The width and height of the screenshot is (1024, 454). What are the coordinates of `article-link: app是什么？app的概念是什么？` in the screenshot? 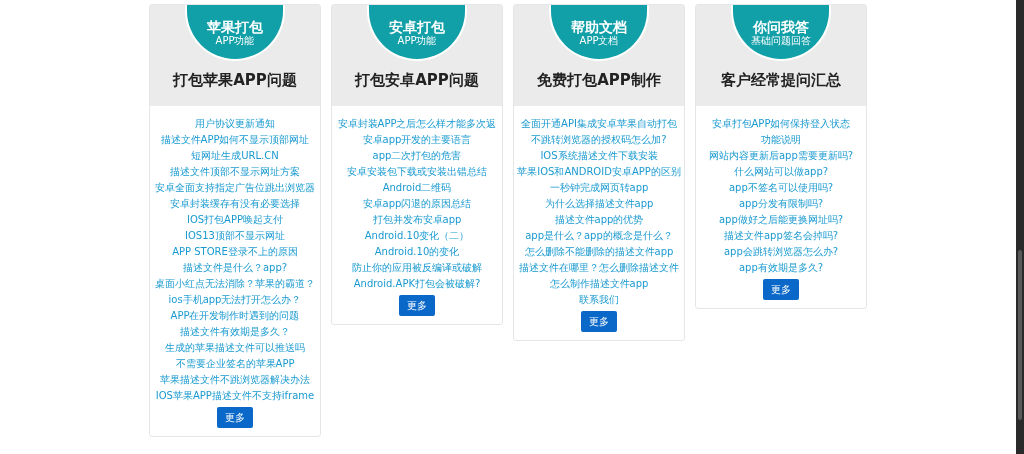 It's located at (599, 235).